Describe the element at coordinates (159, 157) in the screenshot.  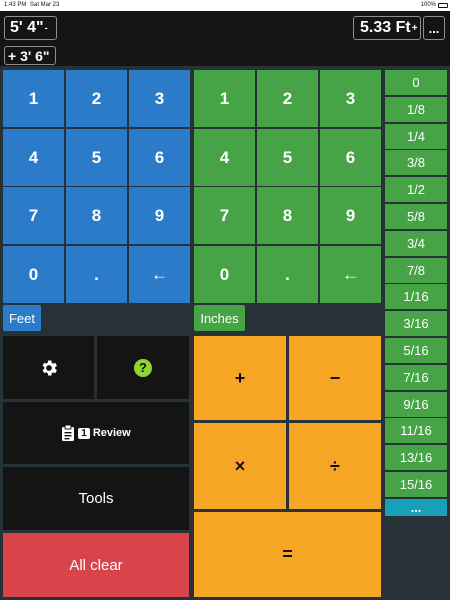
I see `feet-key-6: 6` at that location.